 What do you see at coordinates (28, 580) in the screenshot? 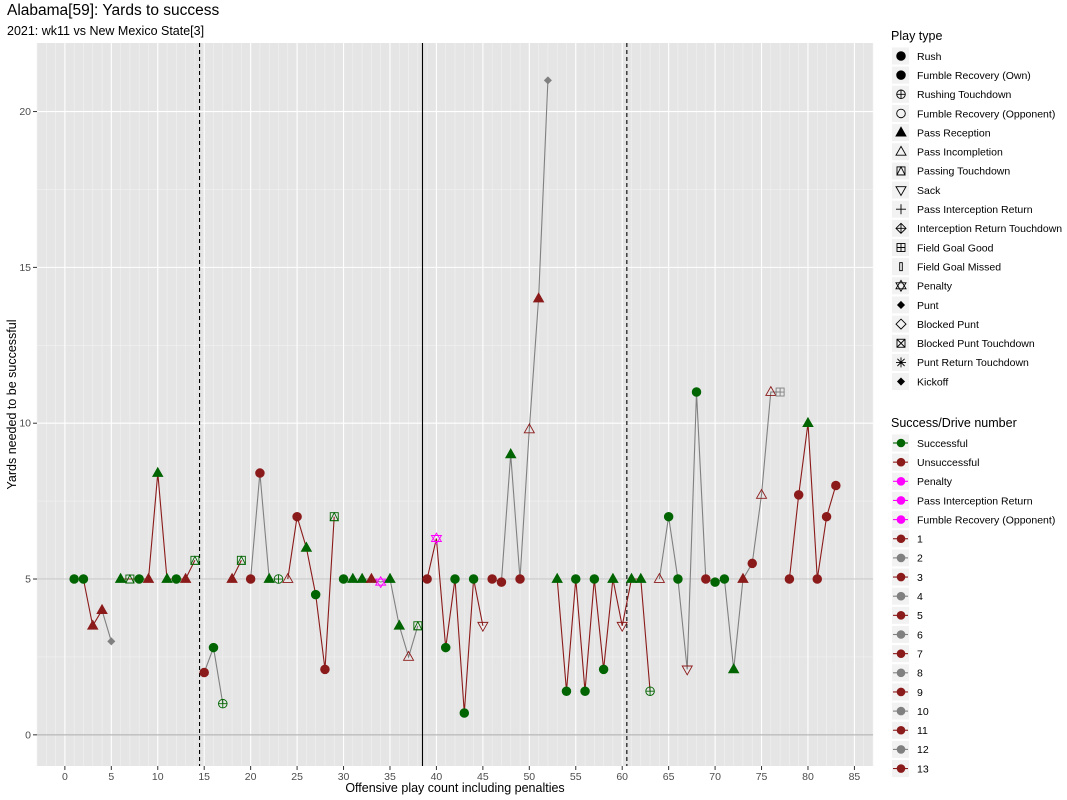
I see `y-tick-label: 5` at bounding box center [28, 580].